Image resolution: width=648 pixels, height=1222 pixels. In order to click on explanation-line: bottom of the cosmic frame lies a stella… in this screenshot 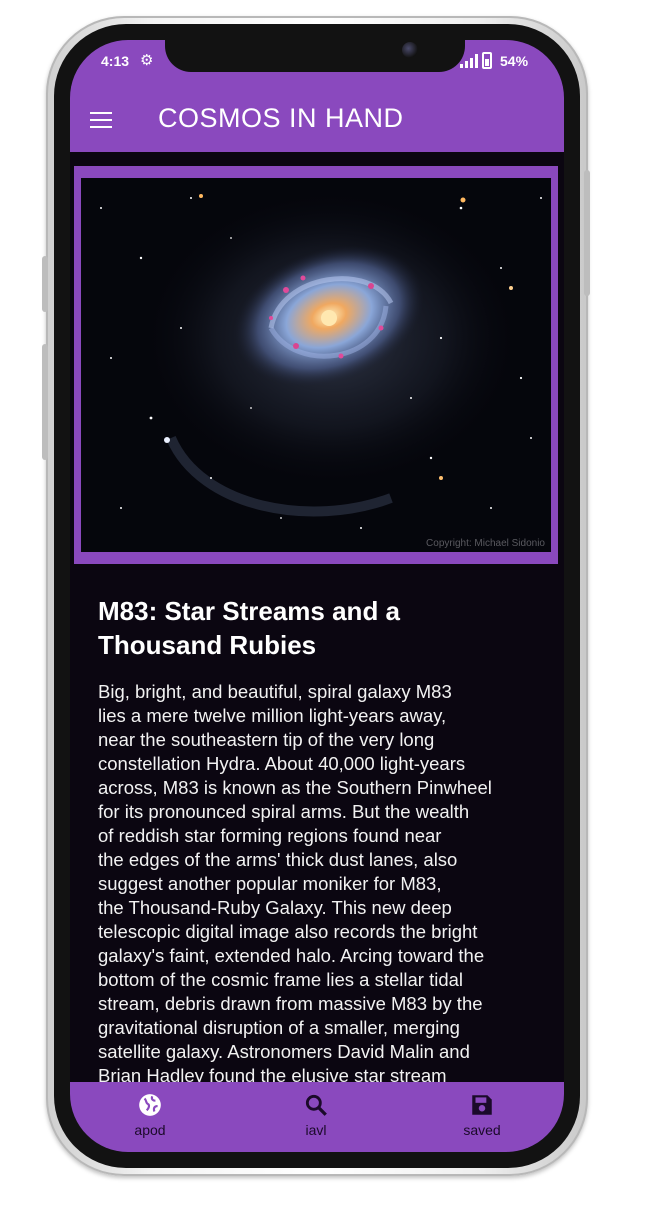, I will do `click(281, 979)`.